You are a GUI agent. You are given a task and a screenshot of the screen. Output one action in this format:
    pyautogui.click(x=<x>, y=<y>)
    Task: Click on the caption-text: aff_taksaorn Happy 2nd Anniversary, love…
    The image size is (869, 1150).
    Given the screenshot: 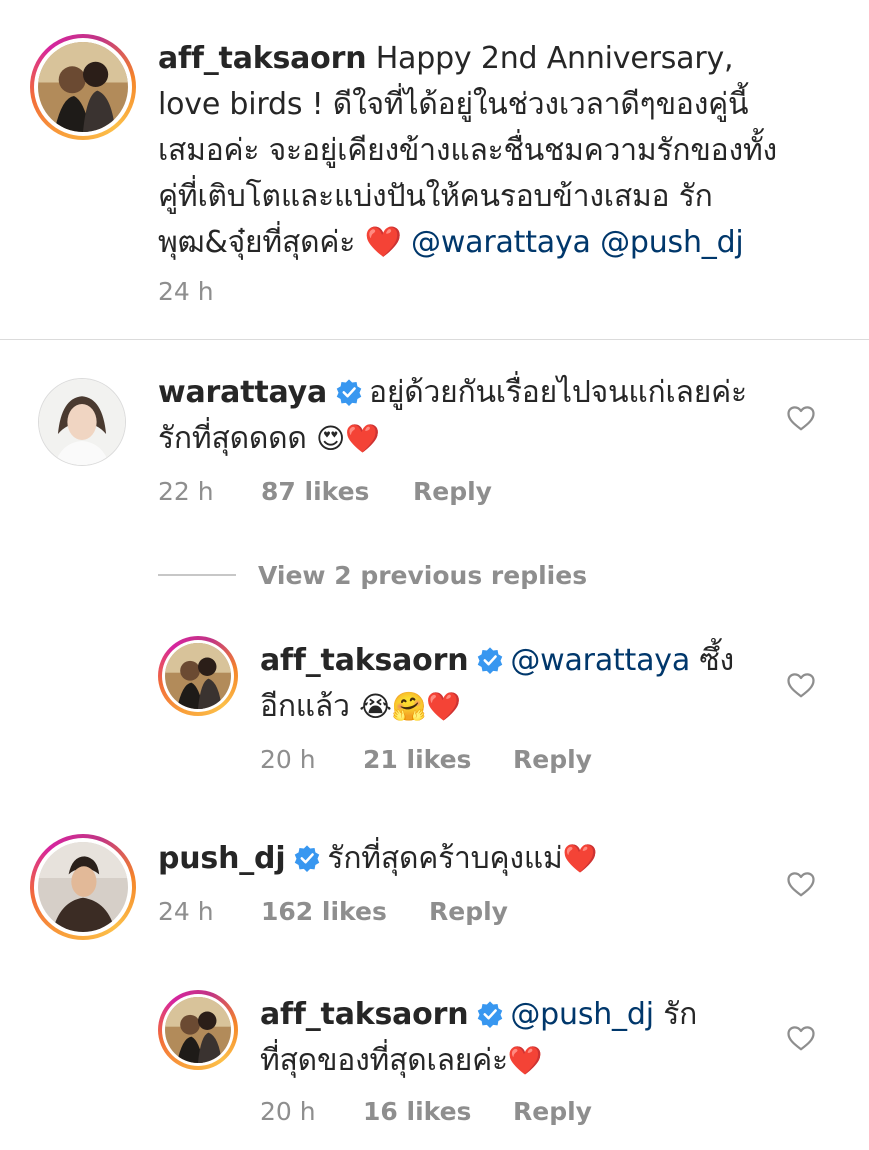 What is the action you would take?
    pyautogui.click(x=473, y=151)
    